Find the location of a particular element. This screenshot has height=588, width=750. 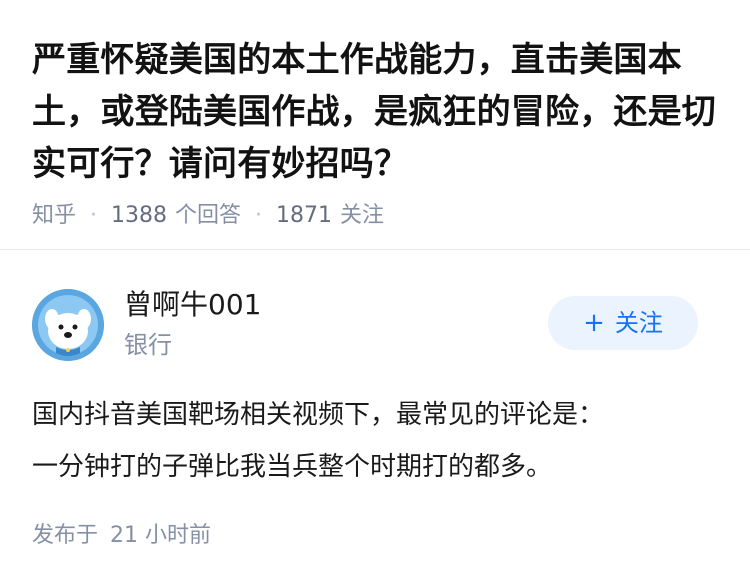

follow-button: + 关注 is located at coordinates (623, 323).